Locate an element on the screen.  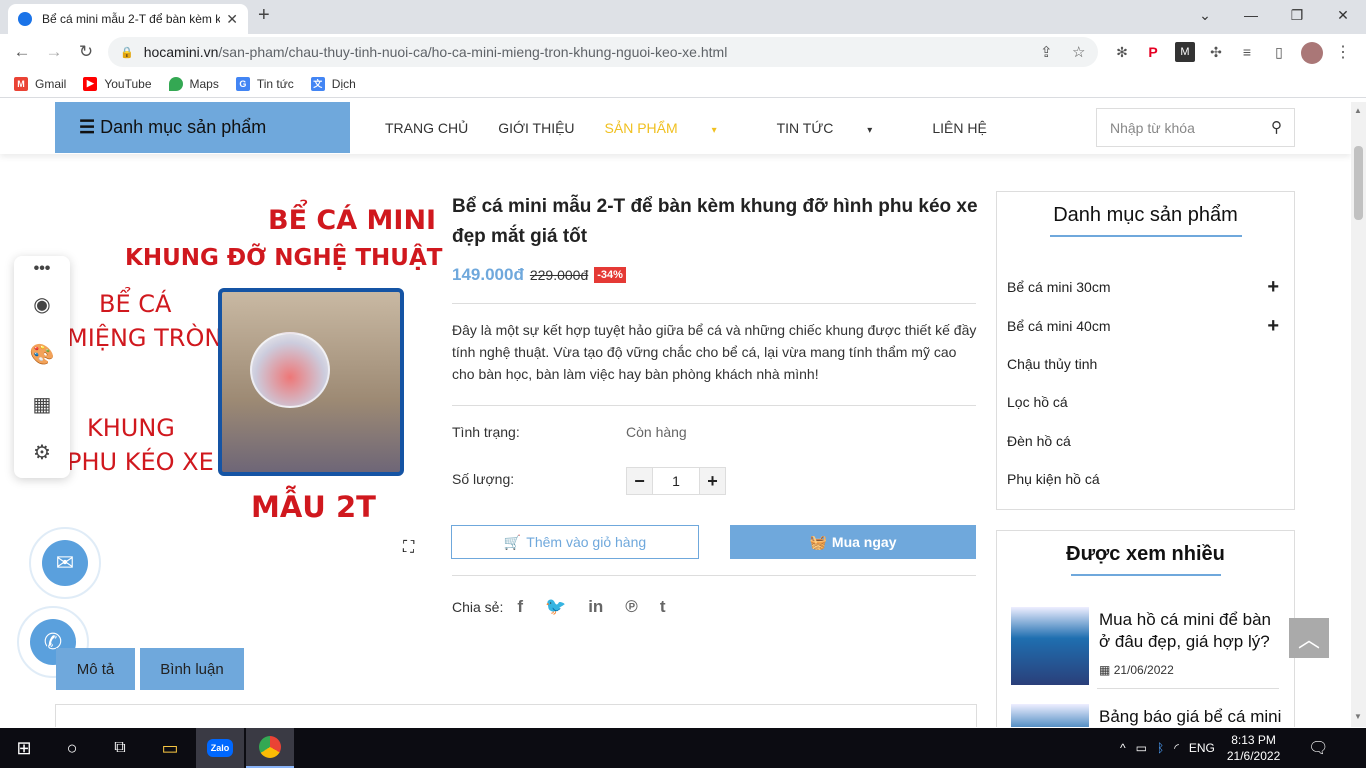
category-item: Phụ kiện hồ cá is located at coordinates (1147, 479).